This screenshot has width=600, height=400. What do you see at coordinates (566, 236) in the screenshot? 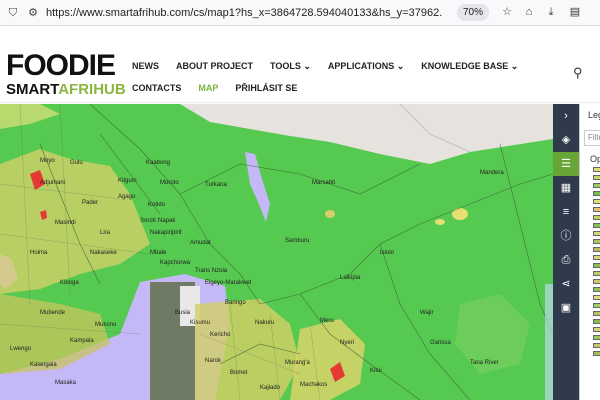
I see `info-icon: ⓘ` at bounding box center [566, 236].